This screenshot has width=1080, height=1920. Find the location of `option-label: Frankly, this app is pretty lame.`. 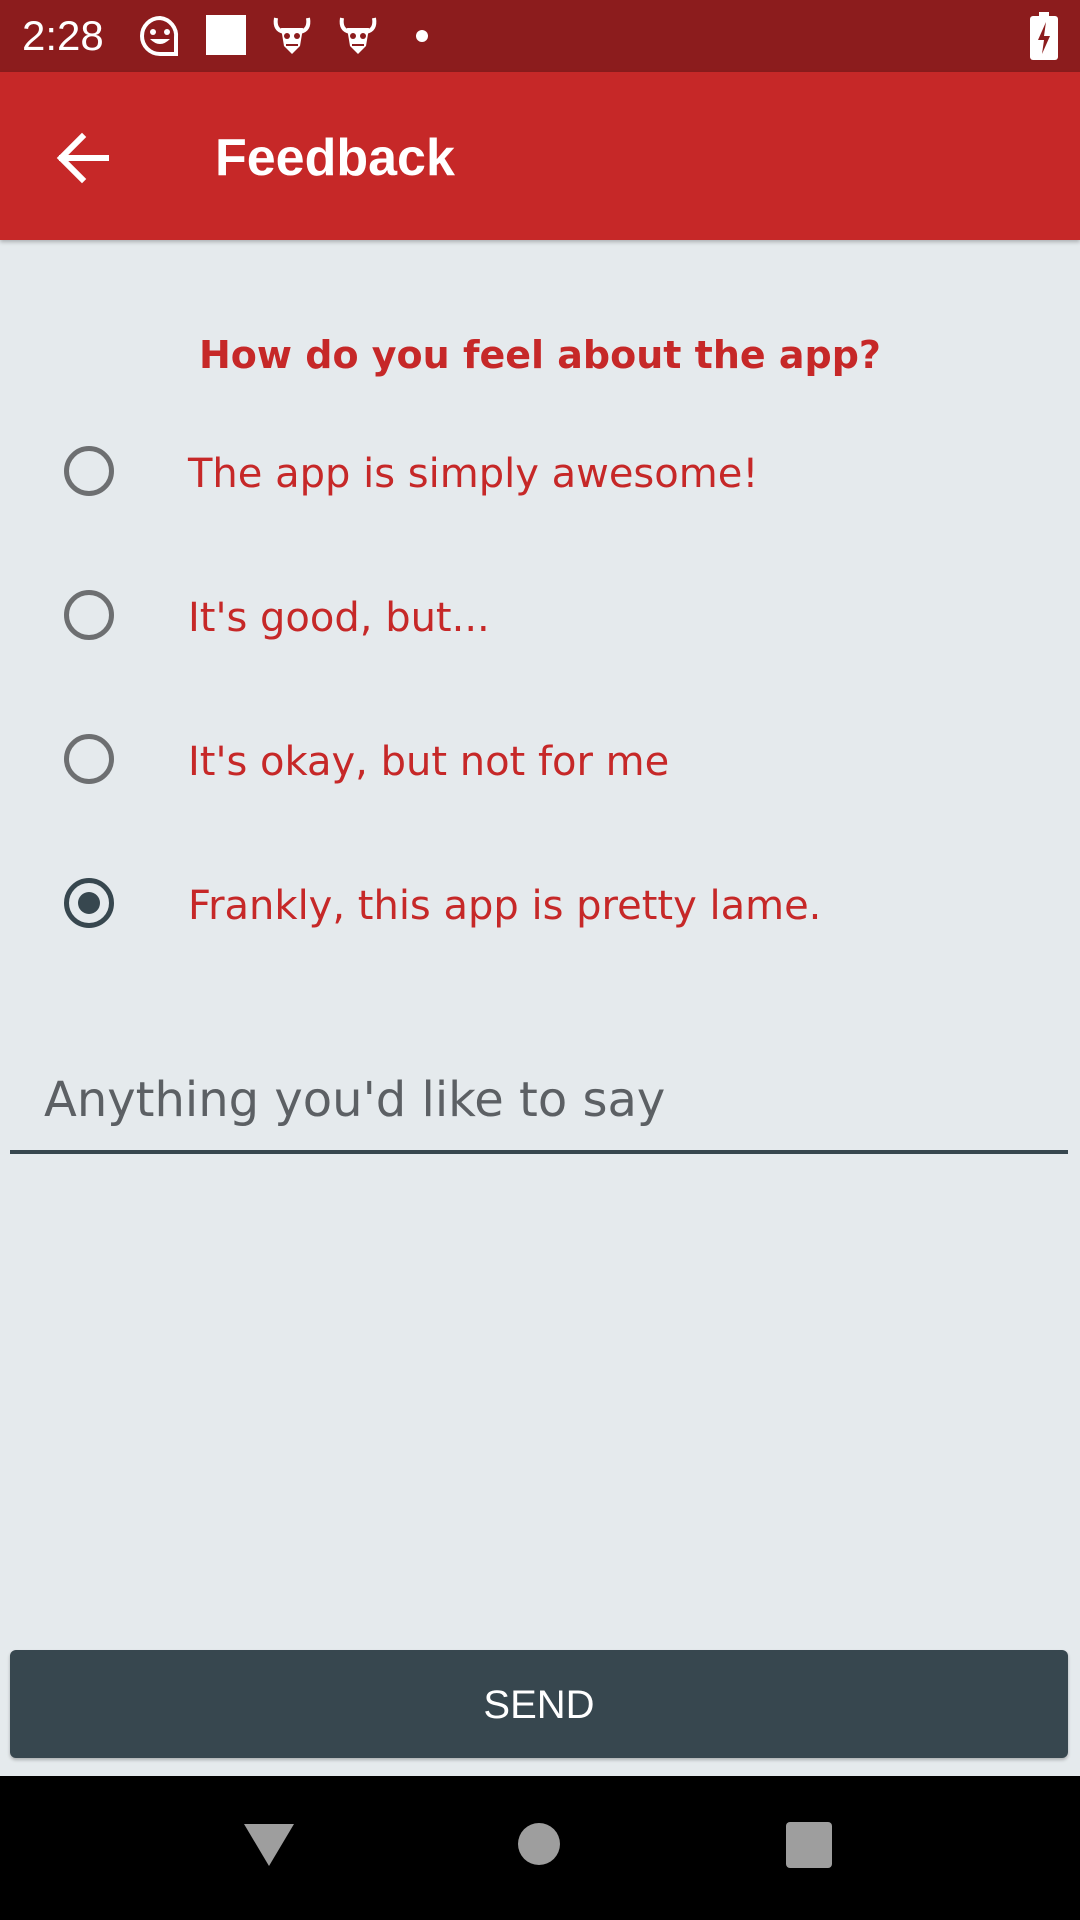

option-label: Frankly, this app is pretty lame. is located at coordinates (505, 906).